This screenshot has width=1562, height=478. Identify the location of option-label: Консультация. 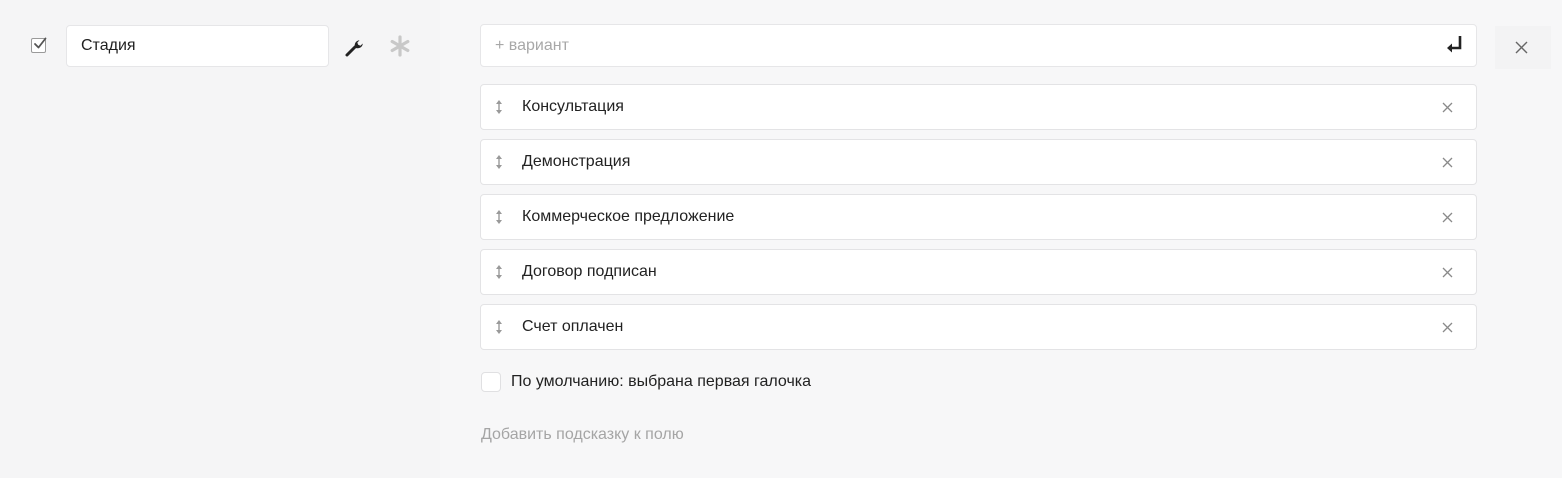
(573, 106).